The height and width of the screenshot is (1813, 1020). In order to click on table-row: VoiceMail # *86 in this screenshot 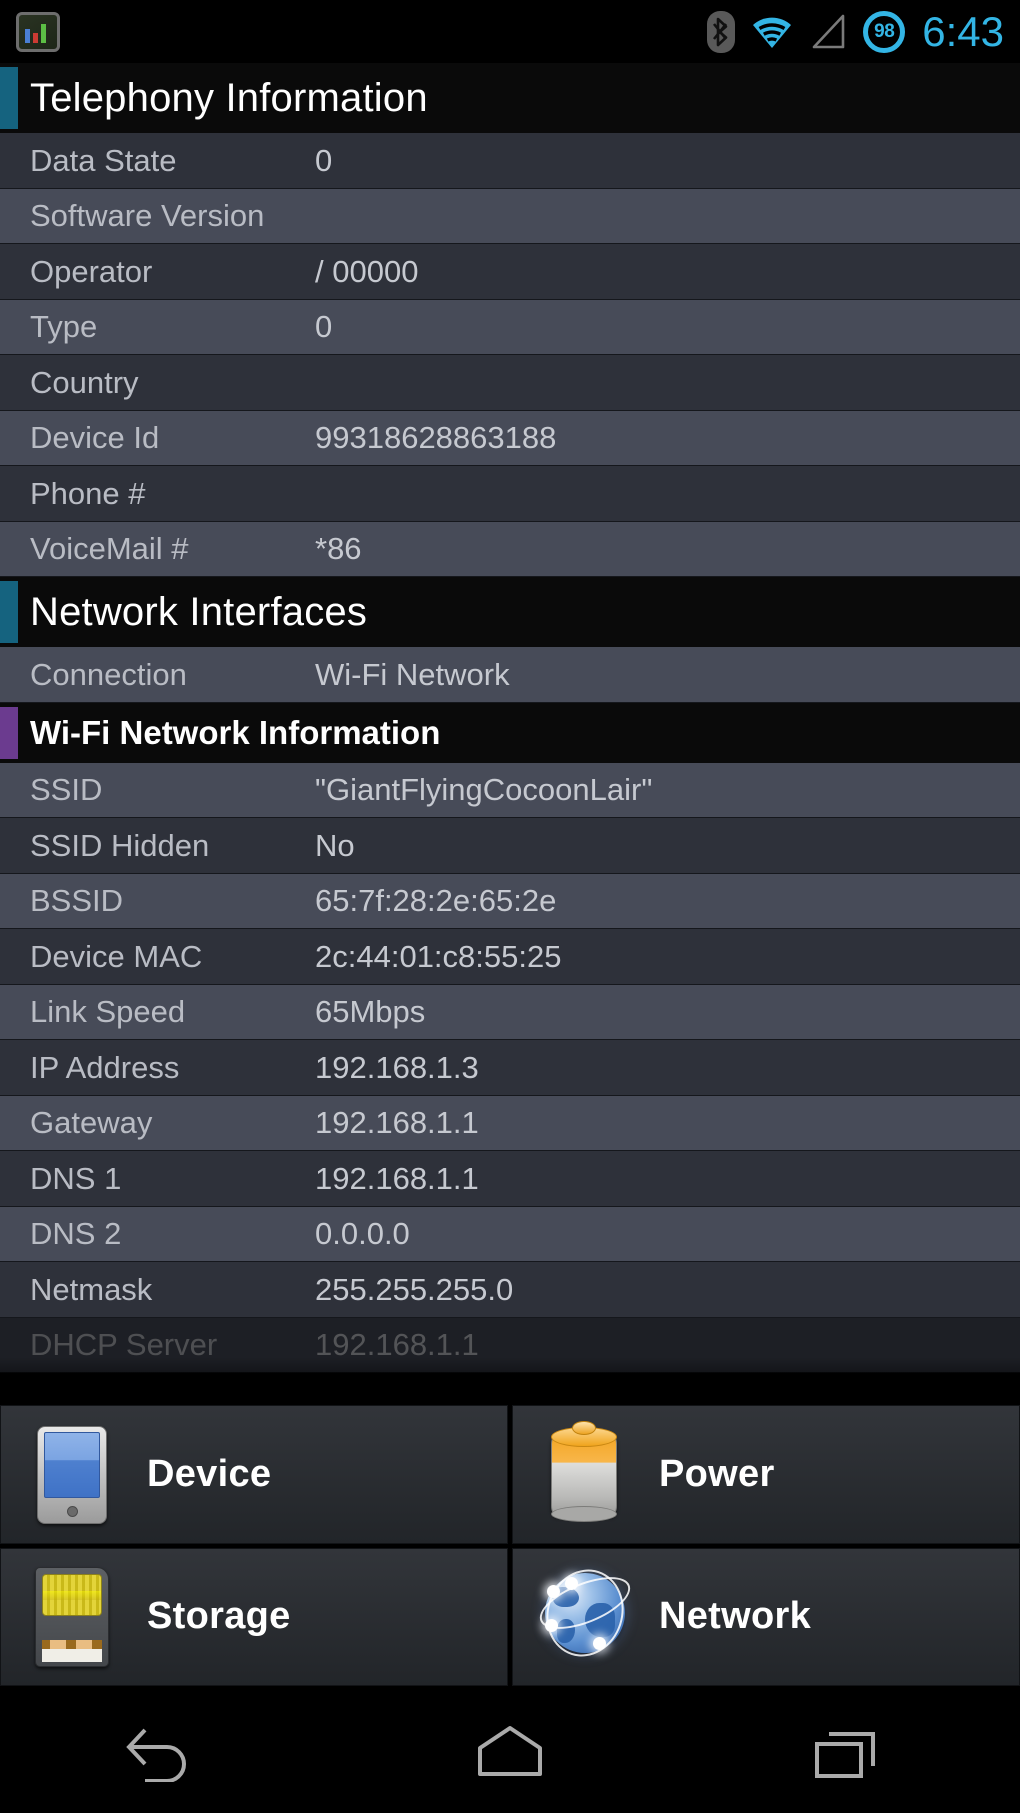, I will do `click(510, 549)`.